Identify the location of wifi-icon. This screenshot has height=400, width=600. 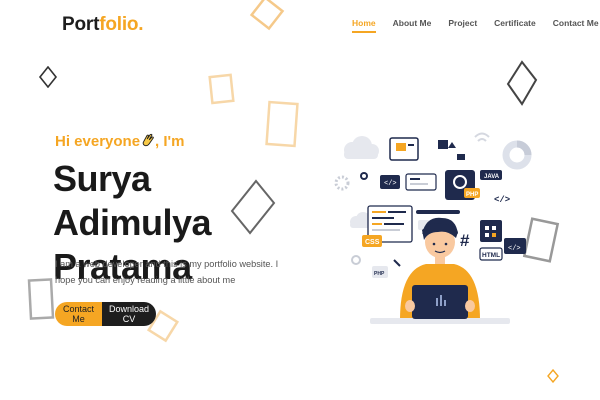
(482, 137).